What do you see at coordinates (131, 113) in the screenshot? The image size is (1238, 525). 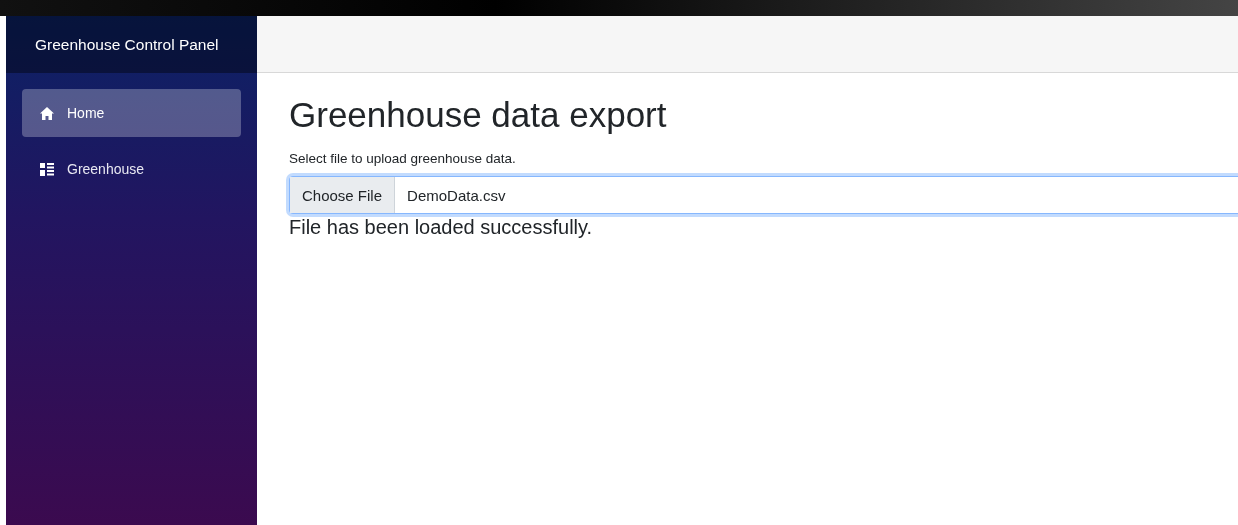 I see `nav-item: Home` at bounding box center [131, 113].